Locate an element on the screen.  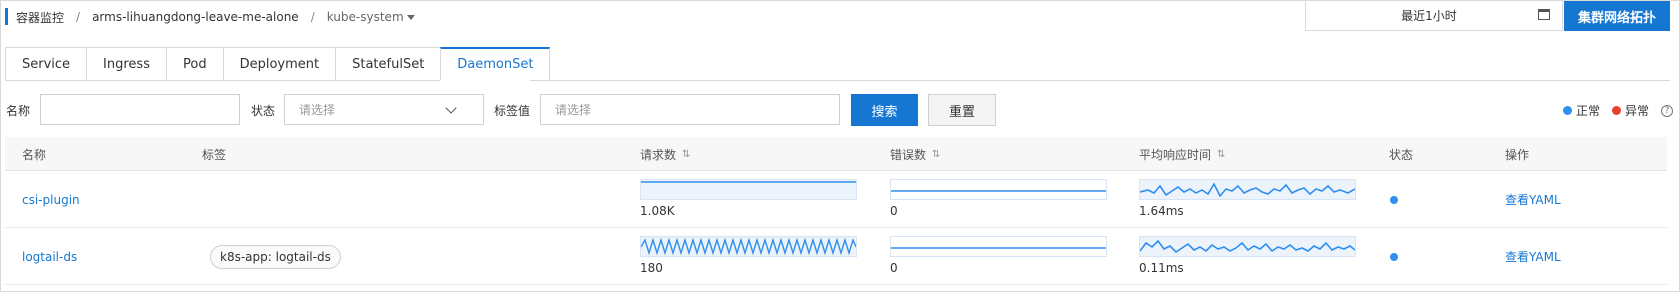
status-legend: 正常 异常 ? is located at coordinates (1618, 110).